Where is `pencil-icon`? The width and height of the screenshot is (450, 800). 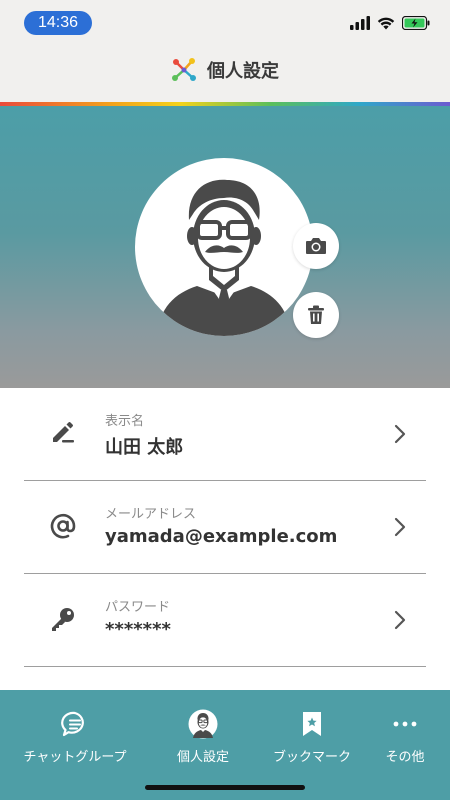
pencil-icon is located at coordinates (63, 432).